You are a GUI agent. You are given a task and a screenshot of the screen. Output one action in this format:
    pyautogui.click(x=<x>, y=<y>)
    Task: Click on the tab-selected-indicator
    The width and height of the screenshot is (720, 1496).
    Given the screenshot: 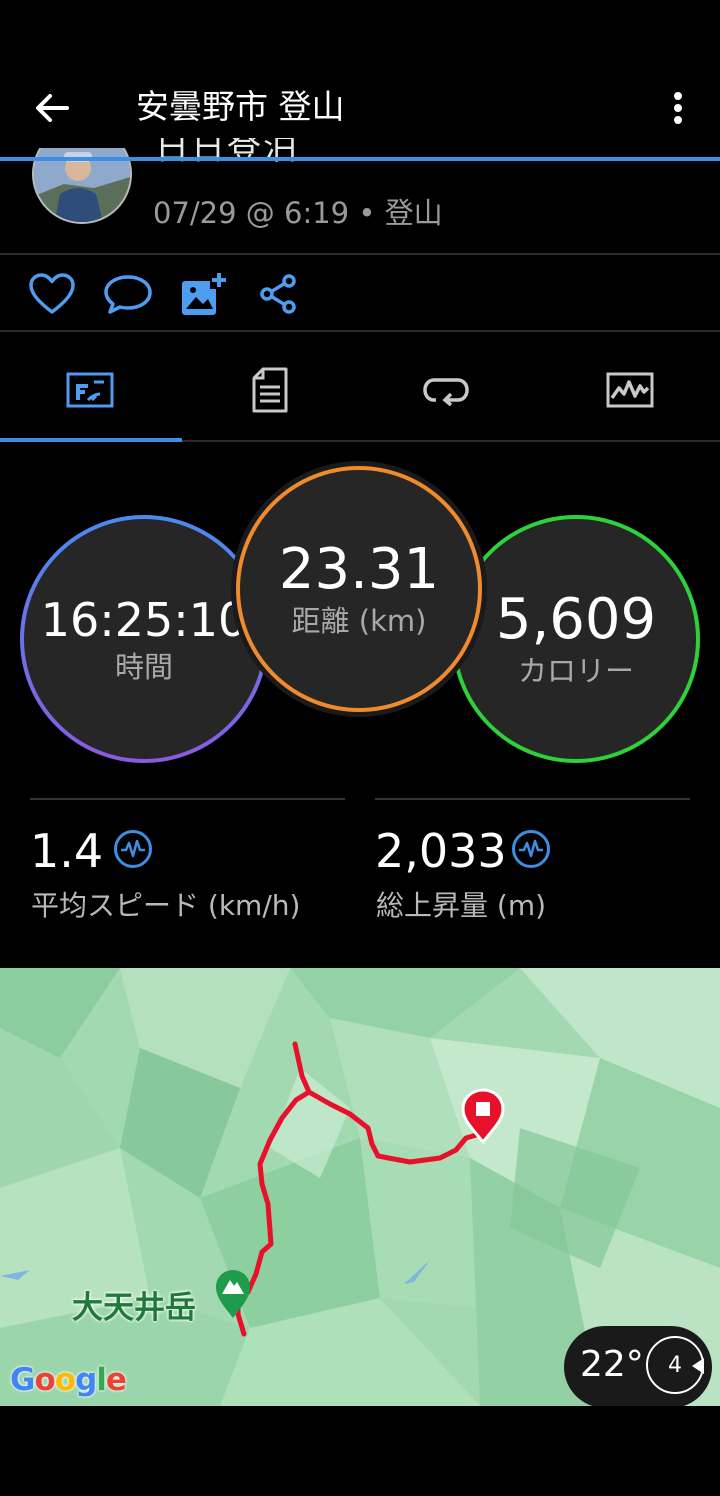 What is the action you would take?
    pyautogui.click(x=91, y=440)
    